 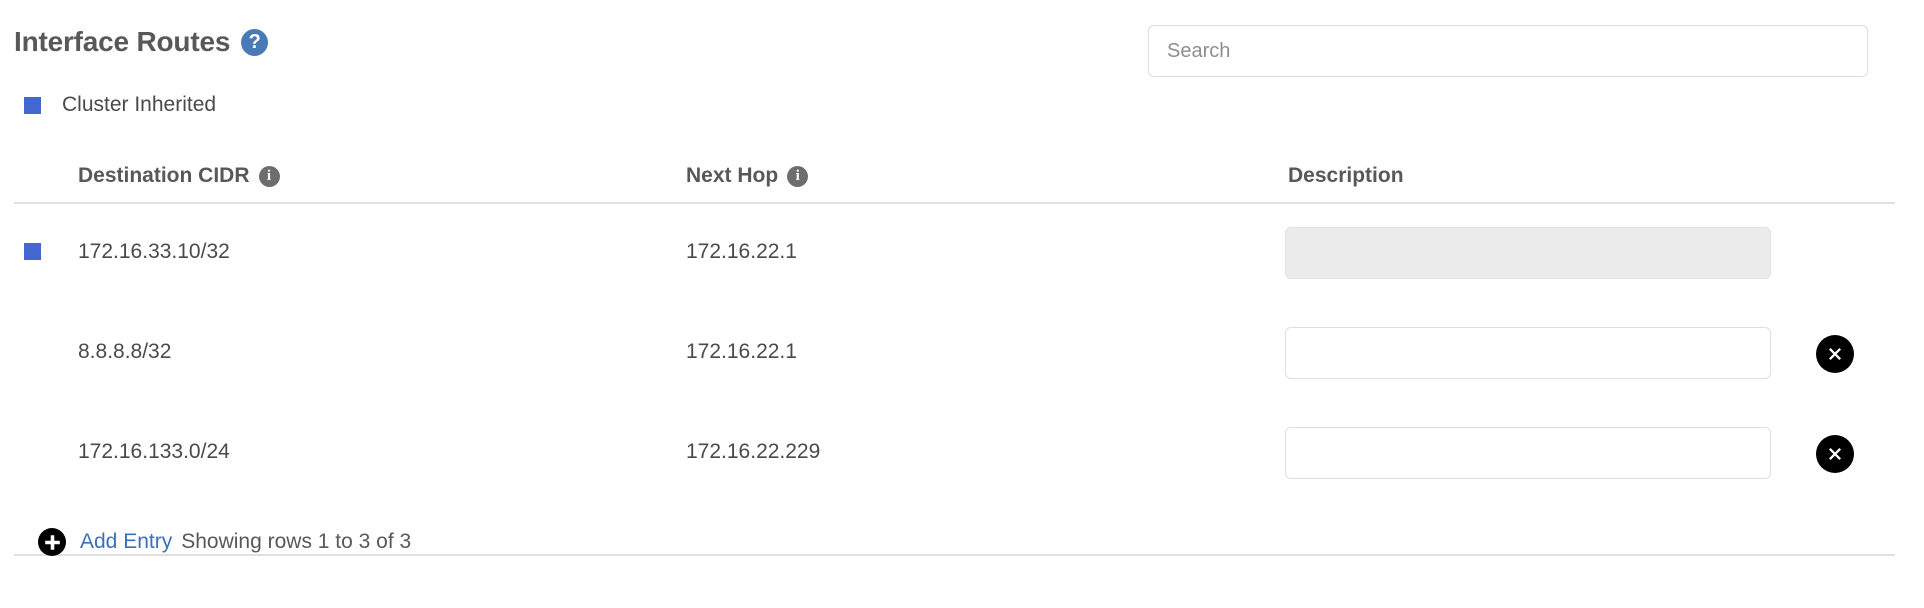 I want to click on help-circle-icon: ?, so click(x=255, y=42).